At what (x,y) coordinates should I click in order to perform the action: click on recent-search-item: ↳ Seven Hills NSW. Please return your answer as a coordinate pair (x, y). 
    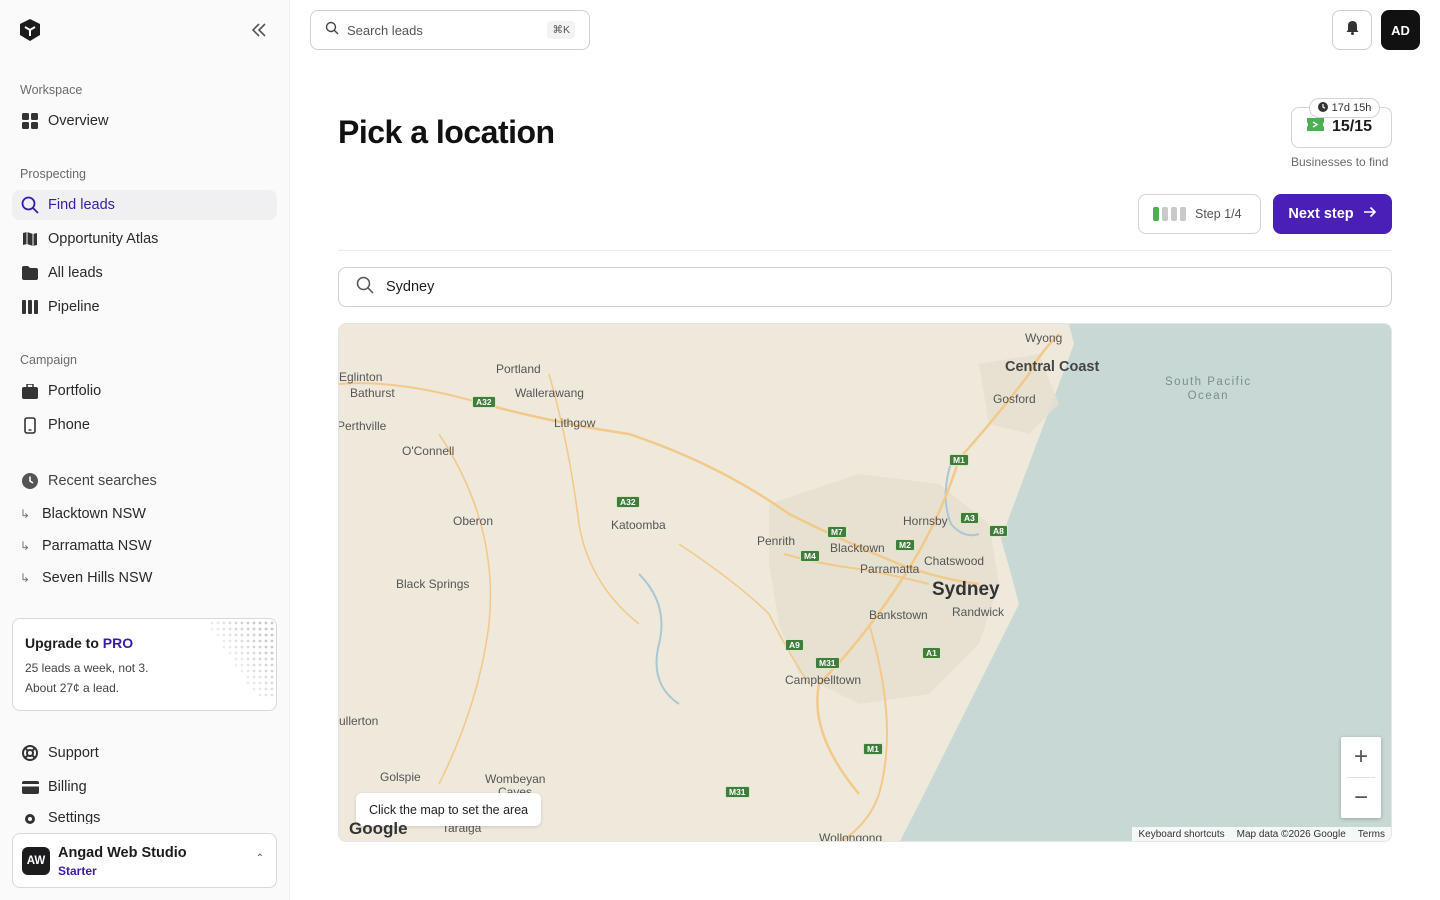
    Looking at the image, I should click on (86, 578).